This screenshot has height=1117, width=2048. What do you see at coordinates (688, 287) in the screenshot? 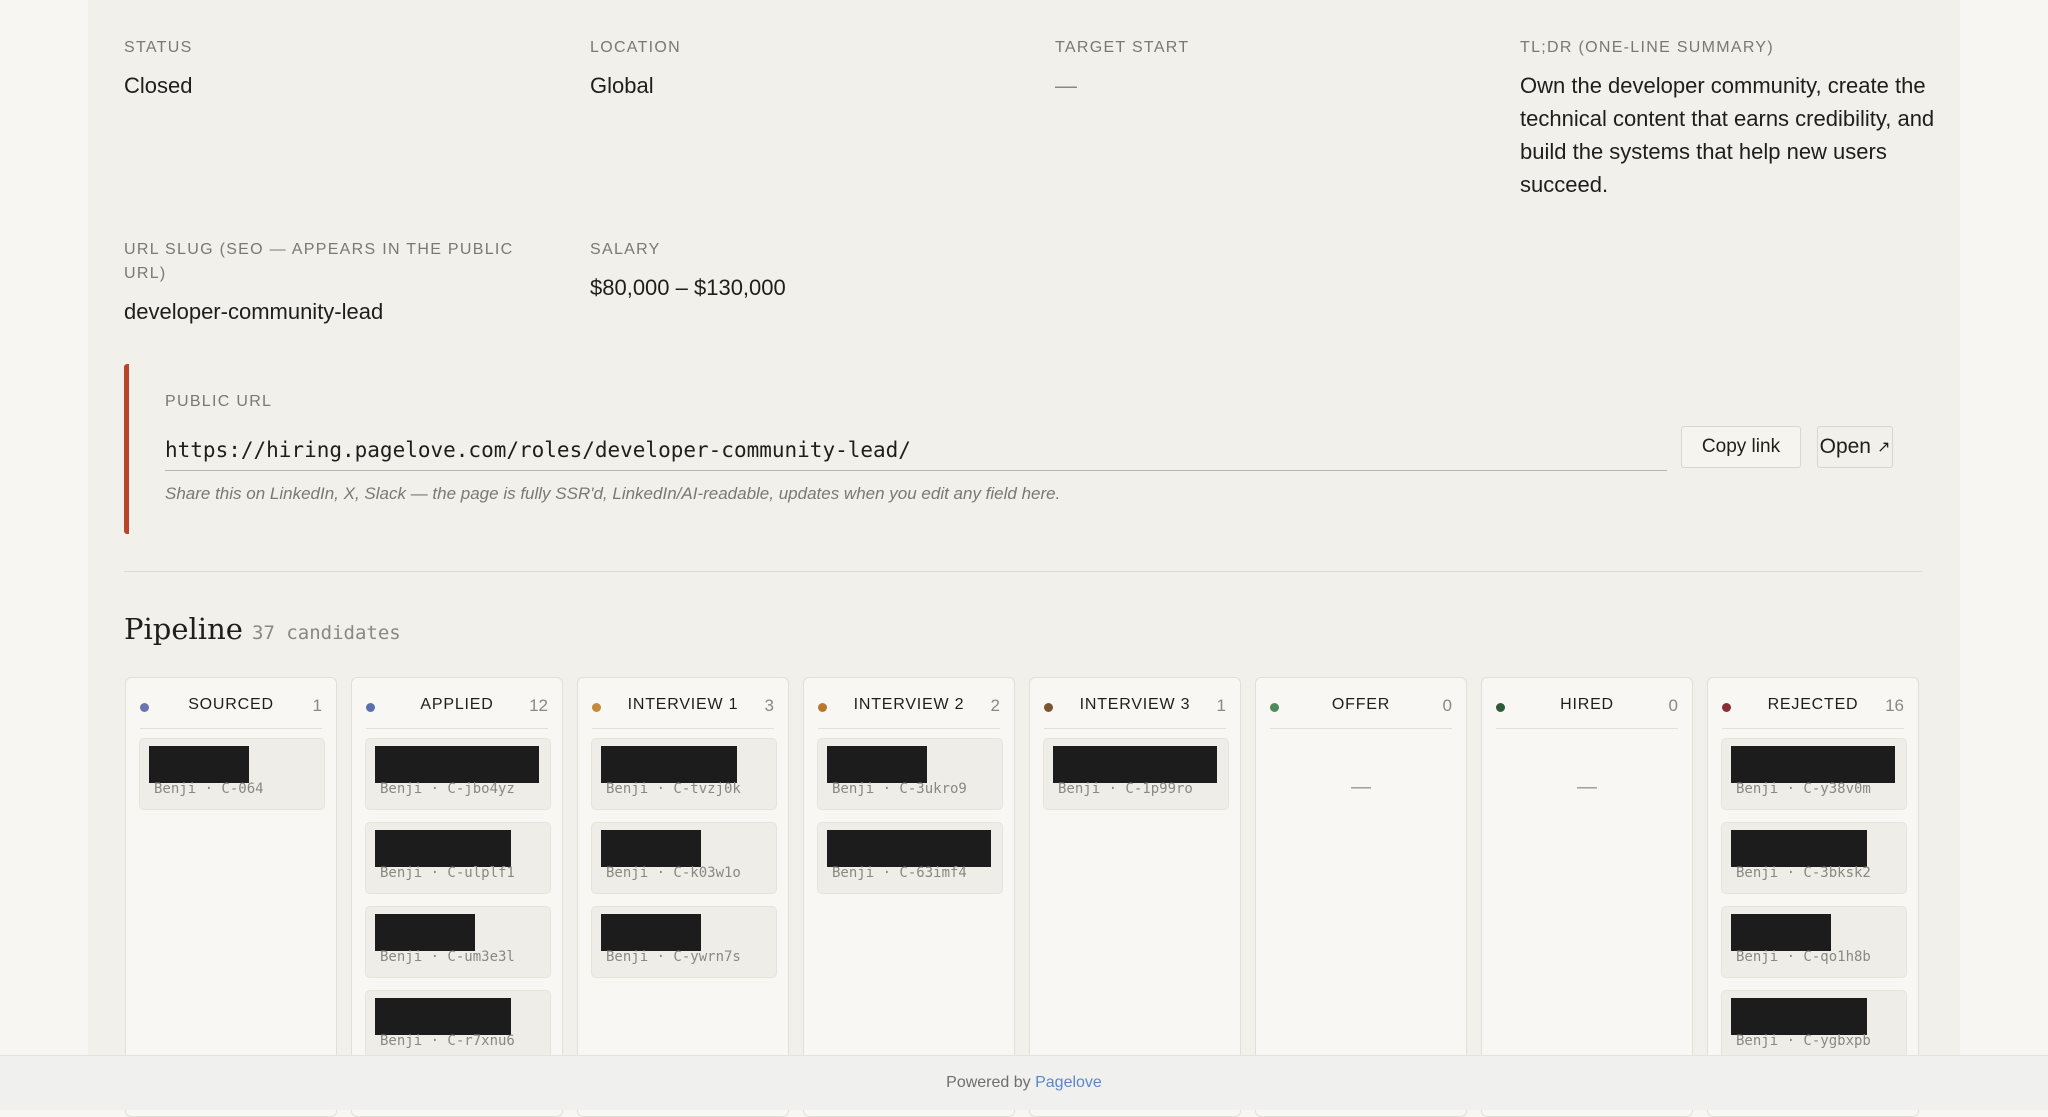
I see `salary-value: $80,000 – $130,000` at bounding box center [688, 287].